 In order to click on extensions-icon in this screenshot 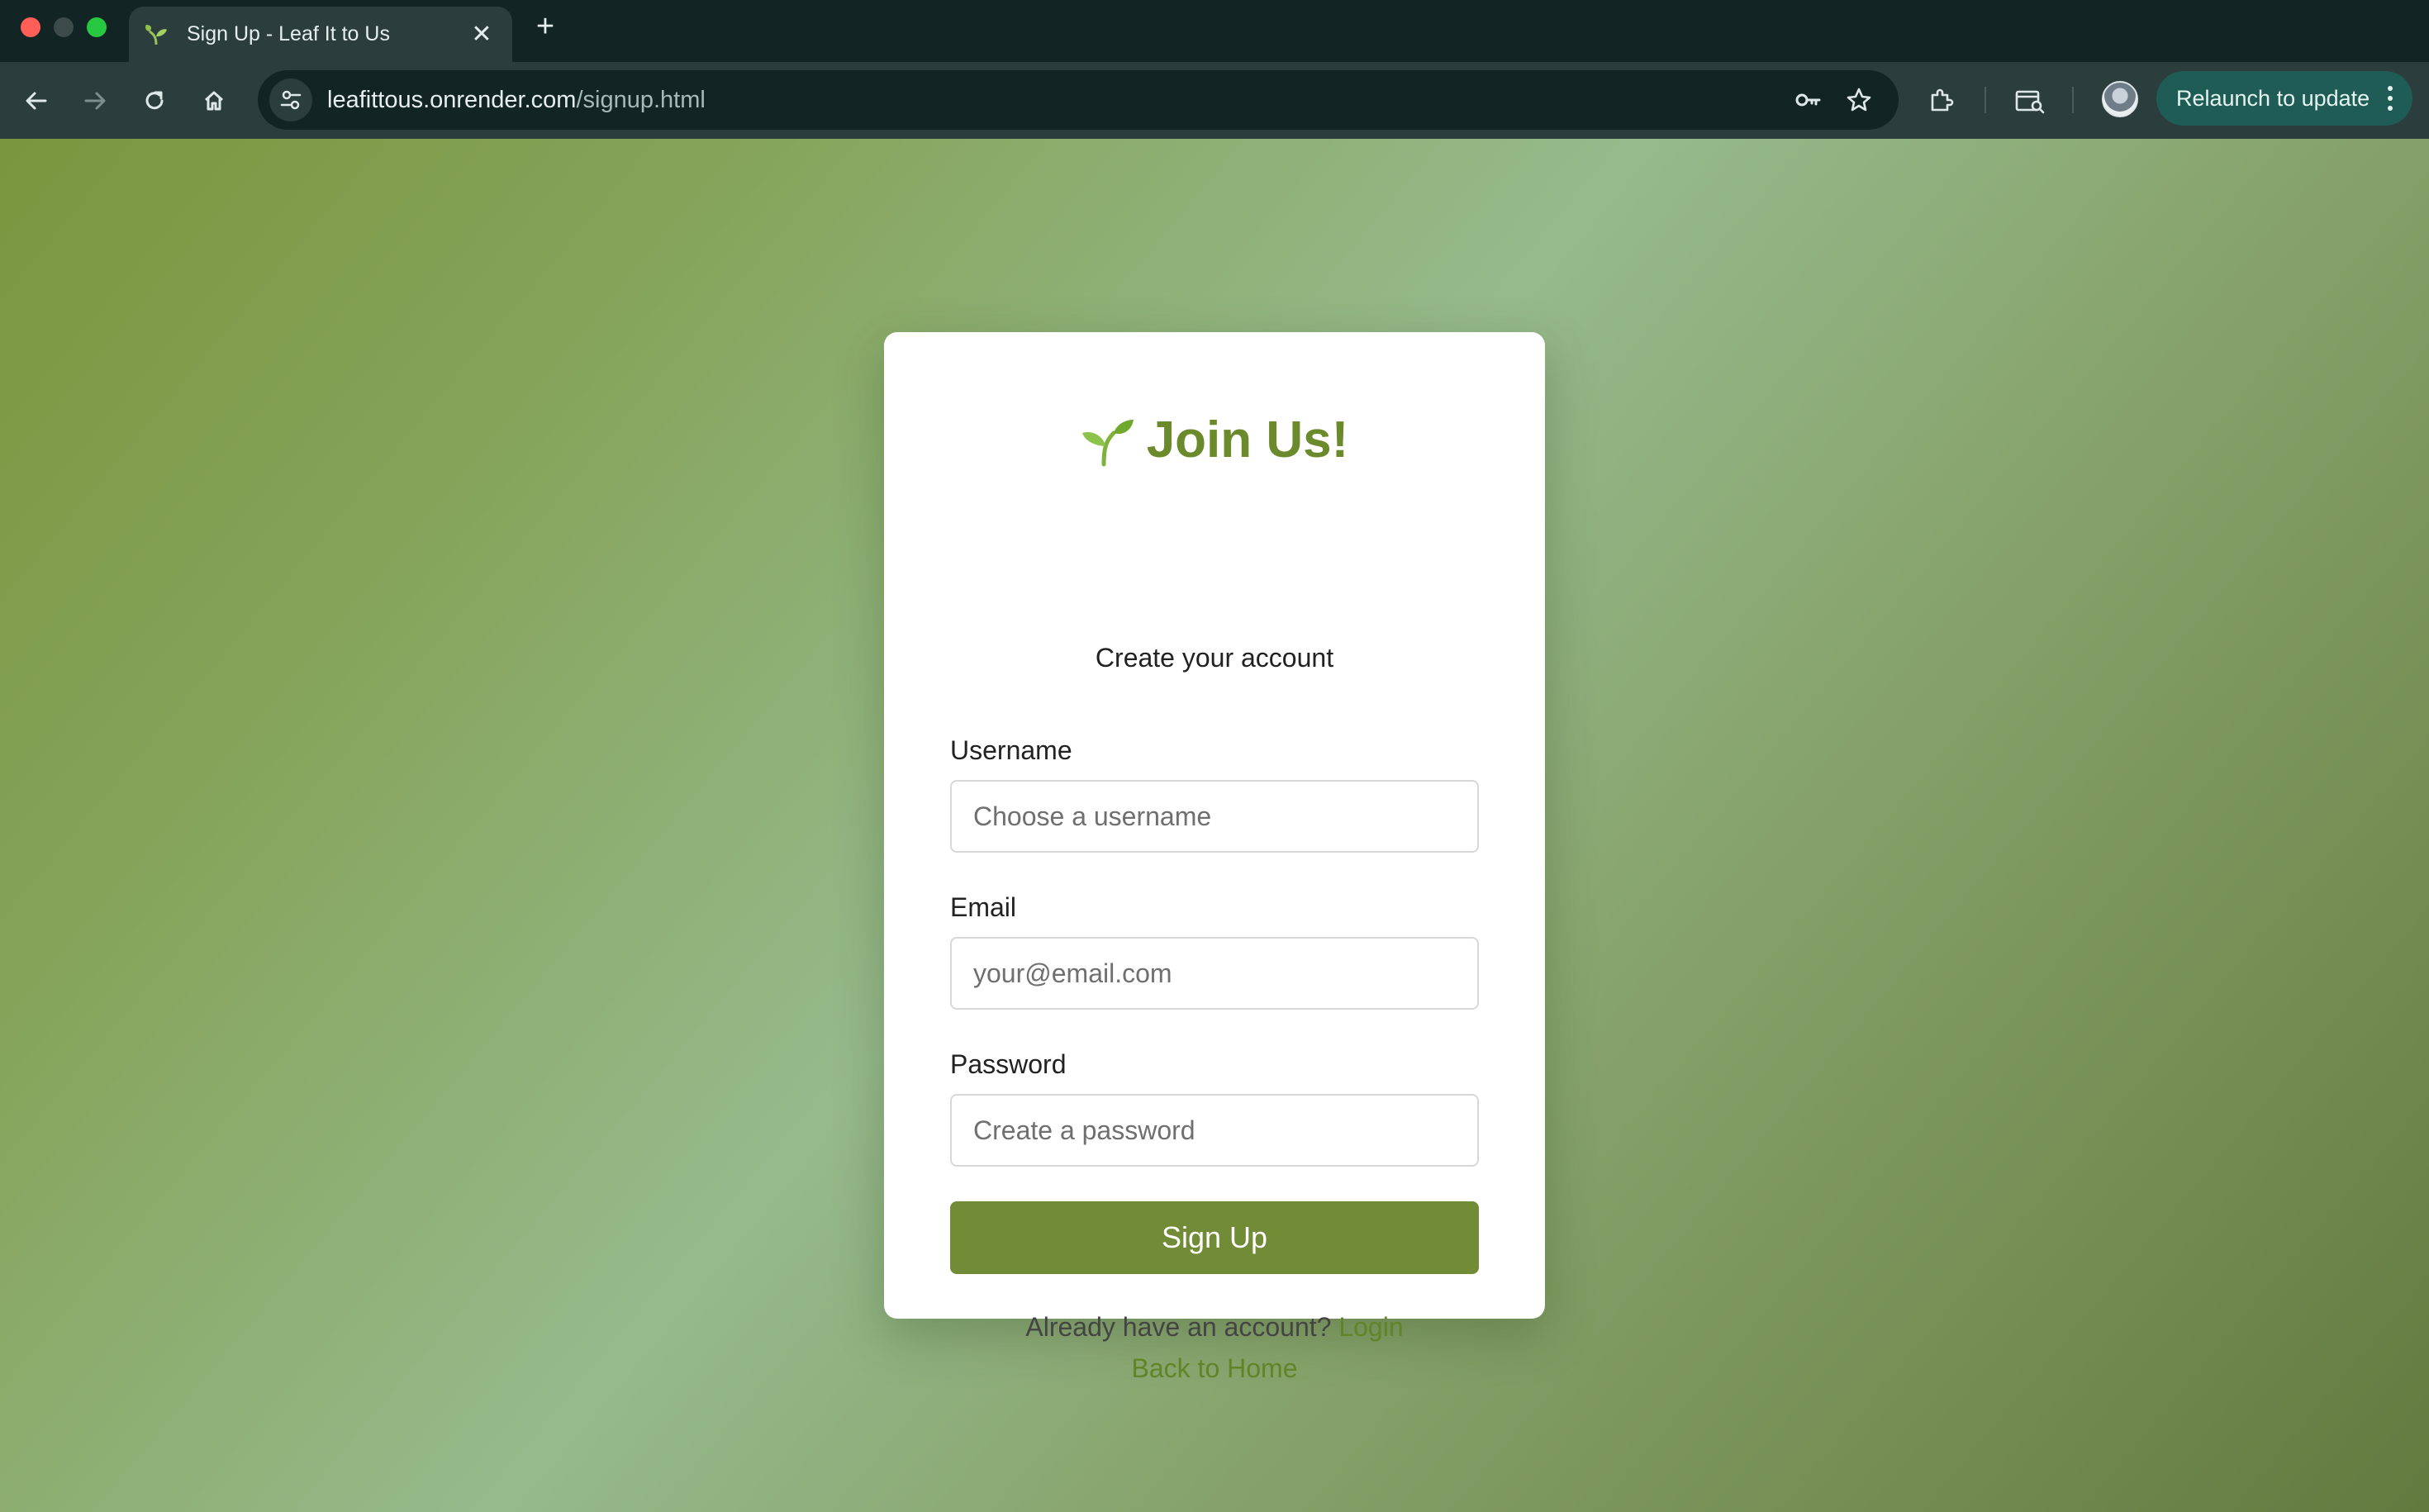, I will do `click(1942, 100)`.